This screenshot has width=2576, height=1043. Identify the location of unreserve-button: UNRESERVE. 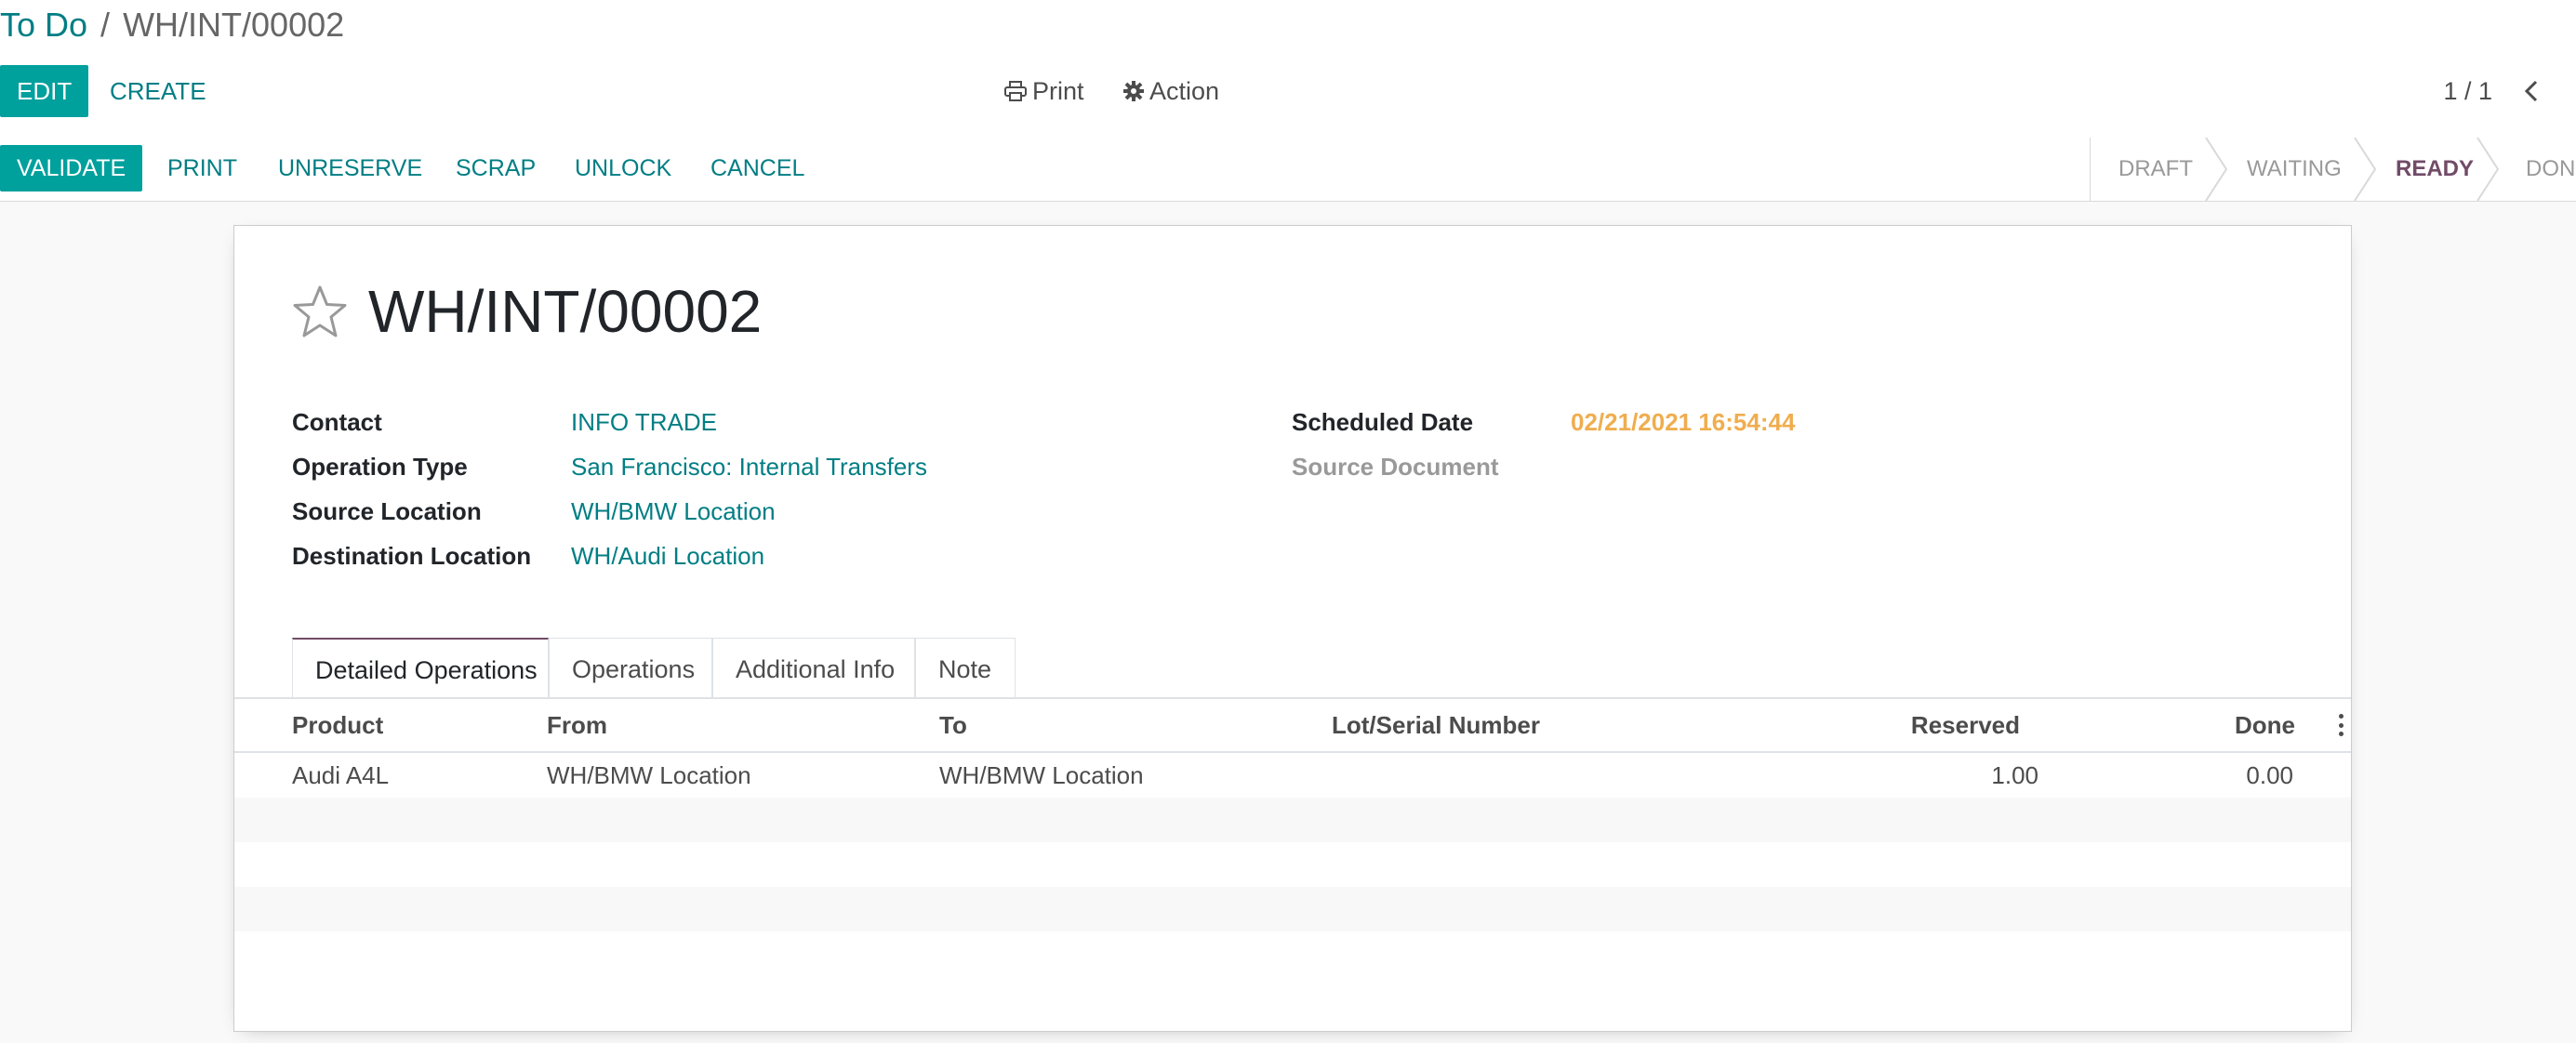
(350, 168).